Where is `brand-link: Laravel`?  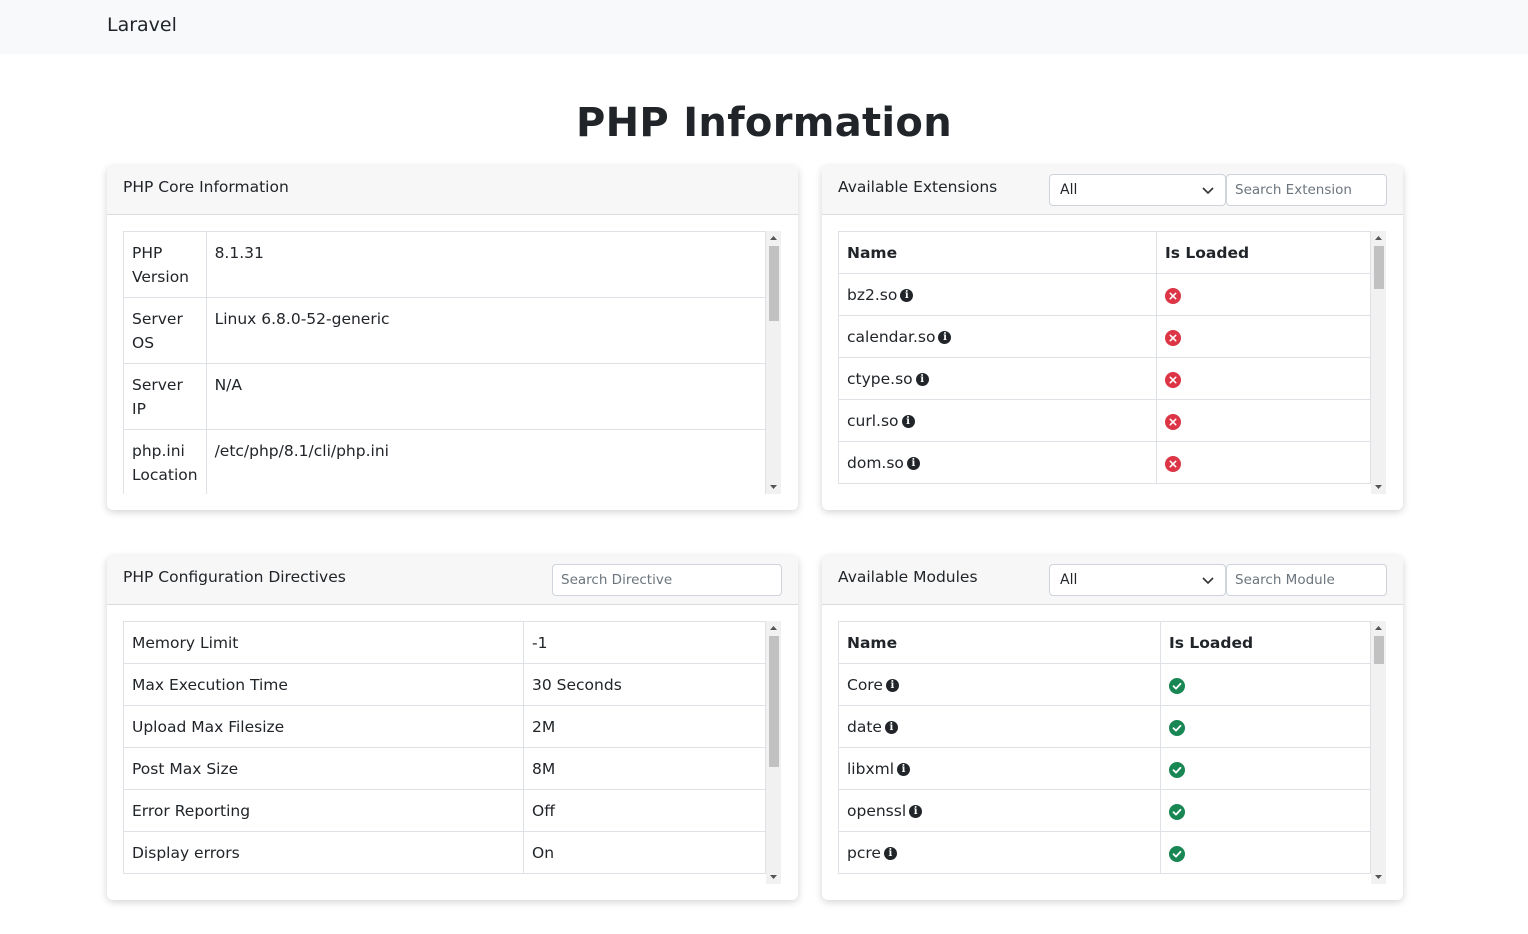 brand-link: Laravel is located at coordinates (142, 25).